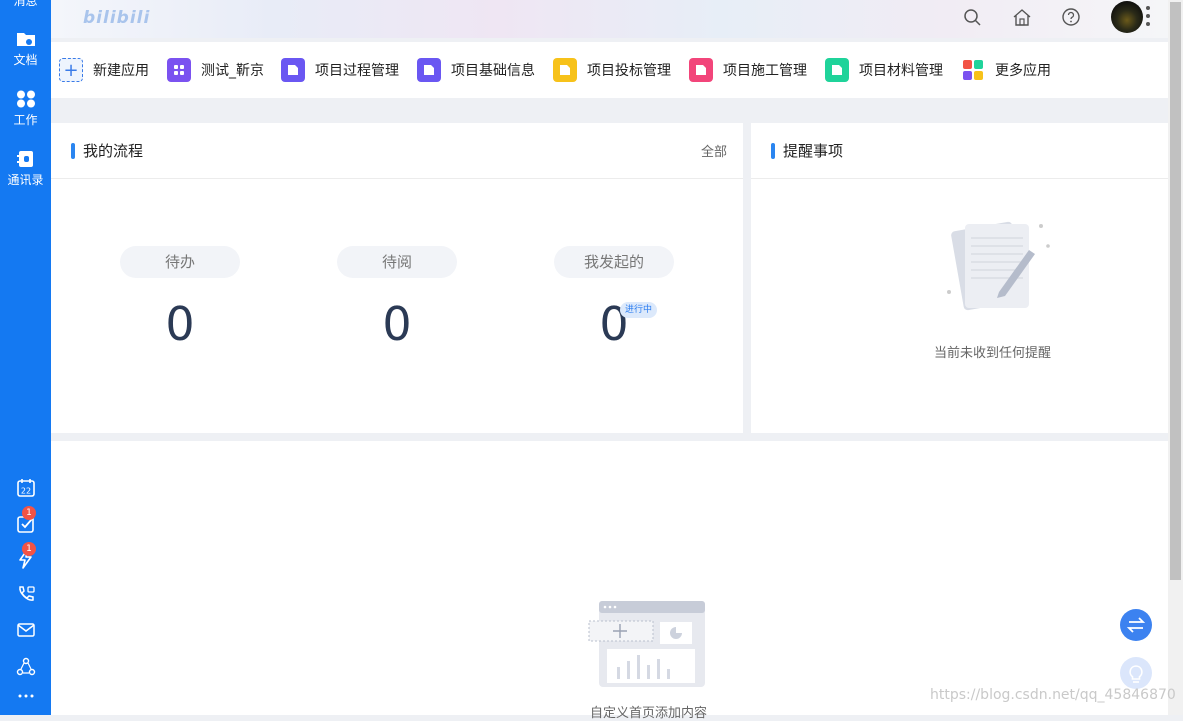 Image resolution: width=1183 pixels, height=721 pixels. Describe the element at coordinates (24, 159) in the screenshot. I see `contacts-icon` at that location.